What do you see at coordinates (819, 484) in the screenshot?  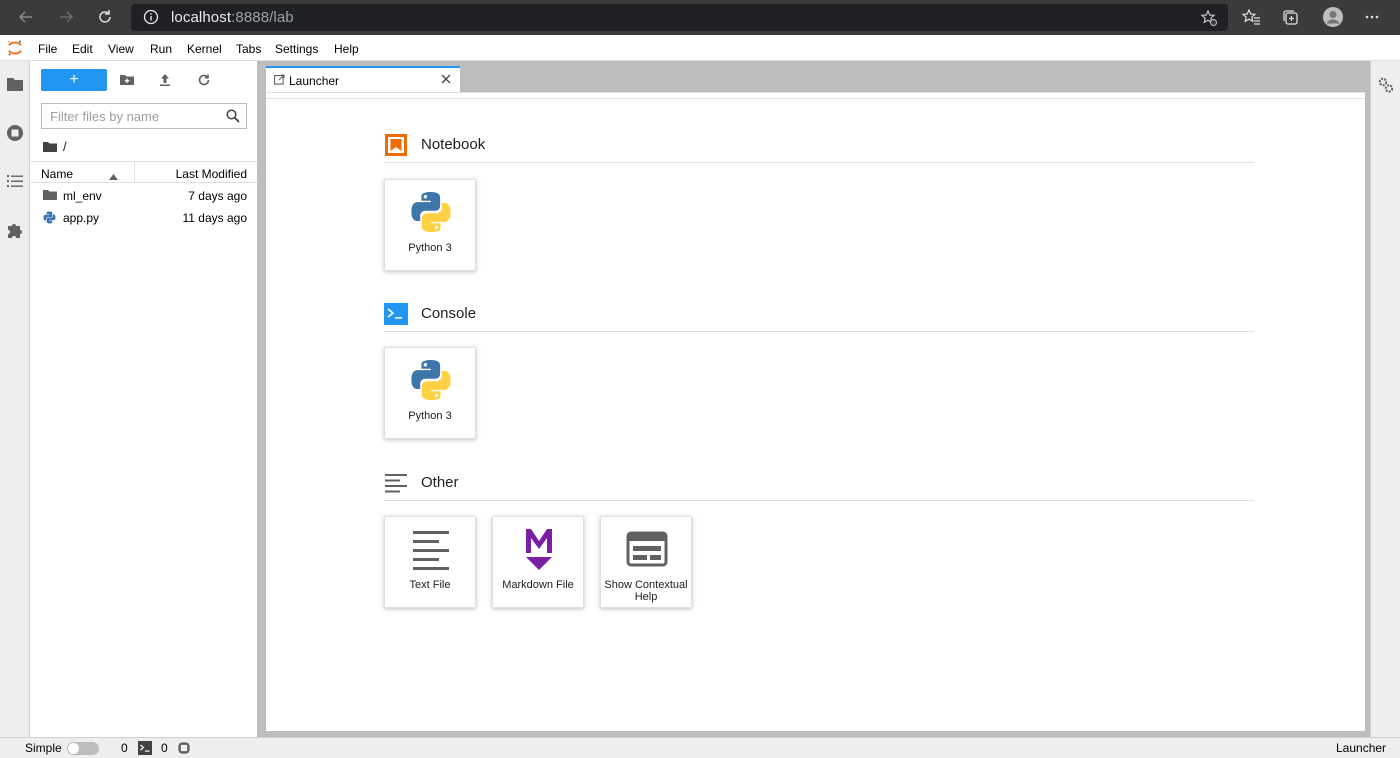 I see `section-other: Other` at bounding box center [819, 484].